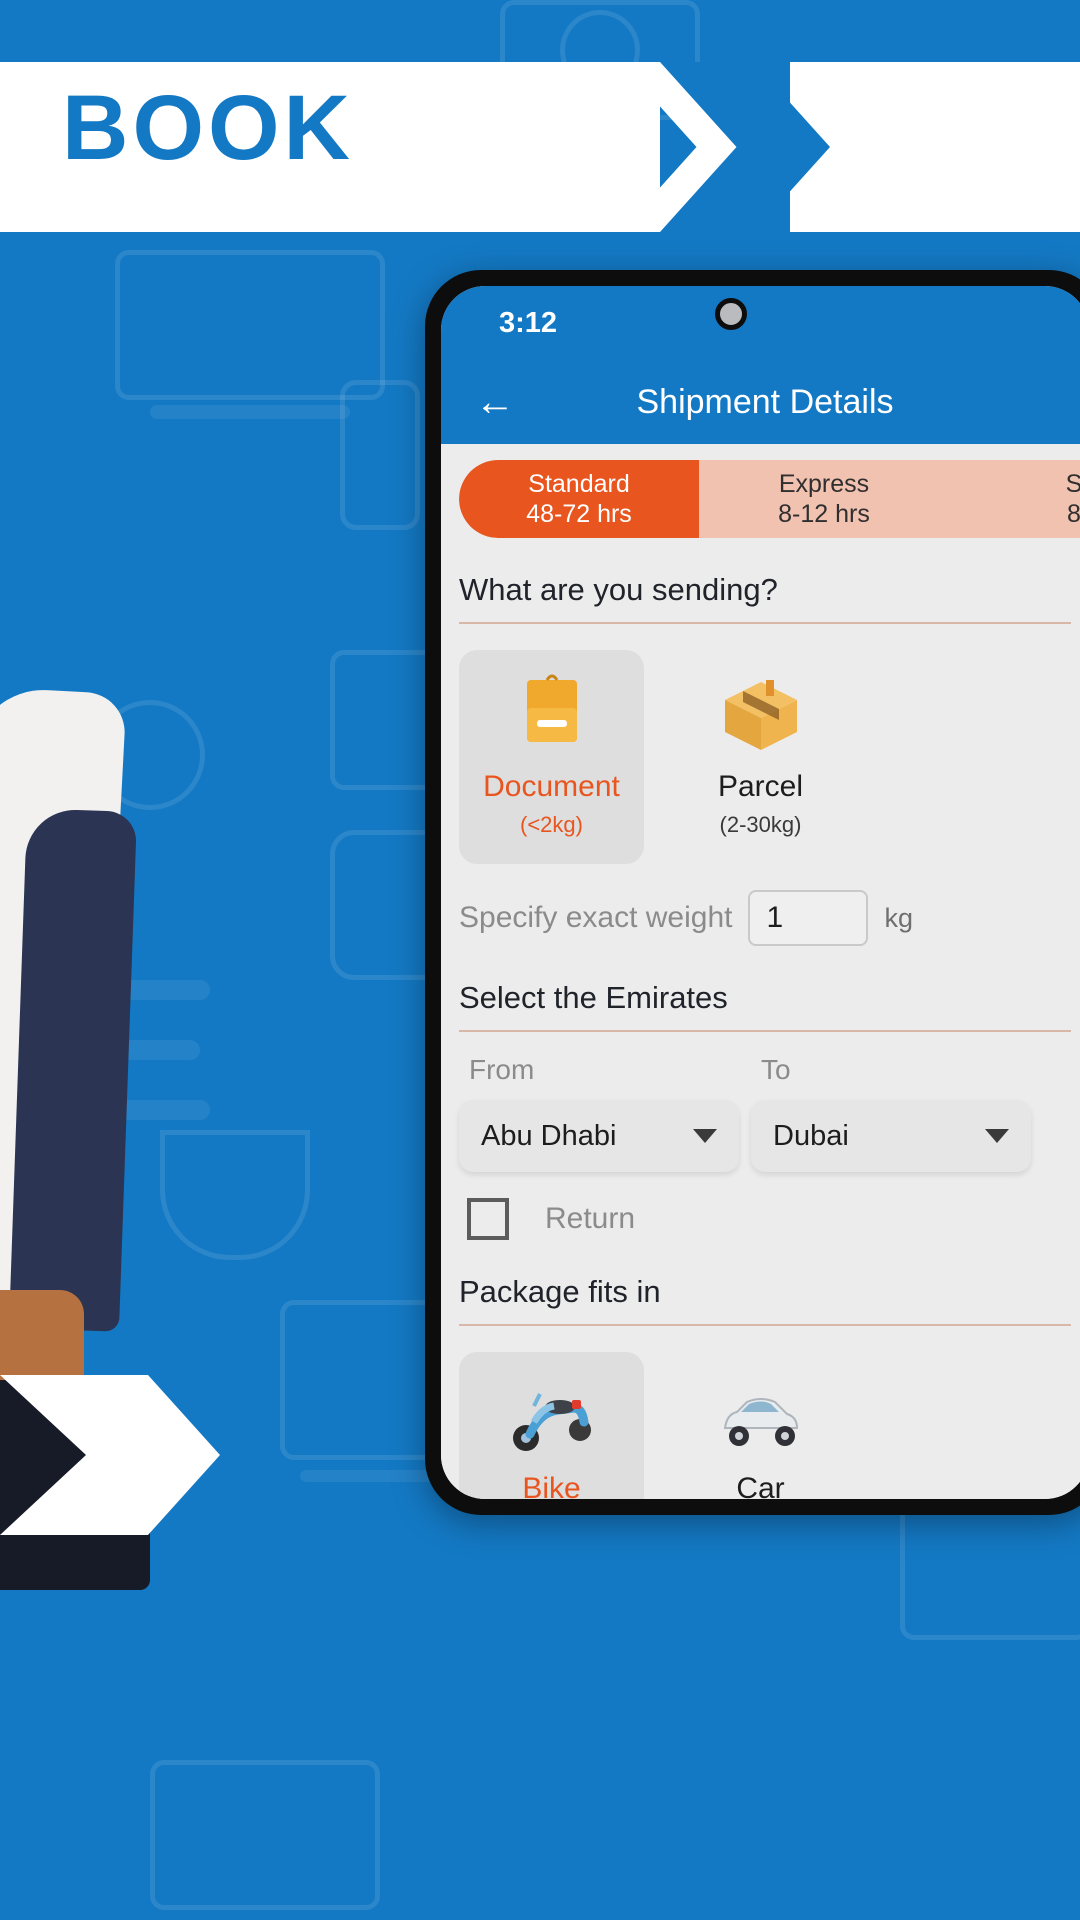 The width and height of the screenshot is (1080, 1920). Describe the element at coordinates (760, 786) in the screenshot. I see `option-parcel-label: Parcel` at that location.